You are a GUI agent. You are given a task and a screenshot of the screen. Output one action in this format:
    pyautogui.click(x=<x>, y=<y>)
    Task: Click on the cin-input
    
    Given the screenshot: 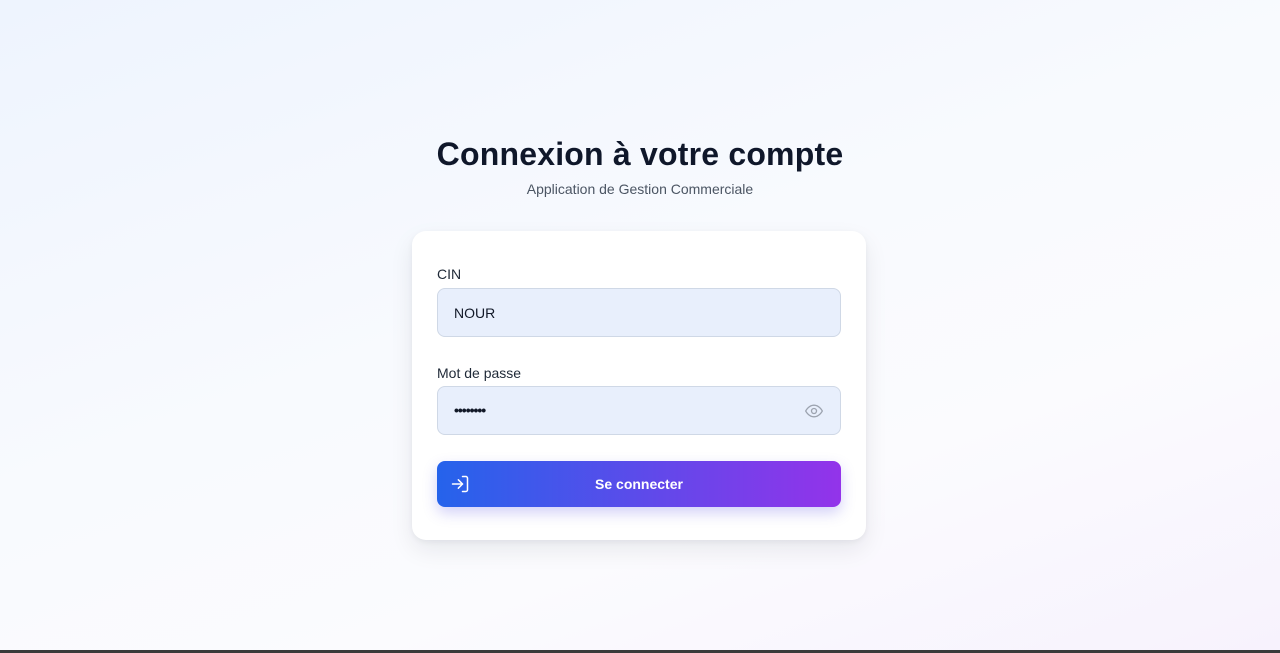 What is the action you would take?
    pyautogui.click(x=639, y=312)
    